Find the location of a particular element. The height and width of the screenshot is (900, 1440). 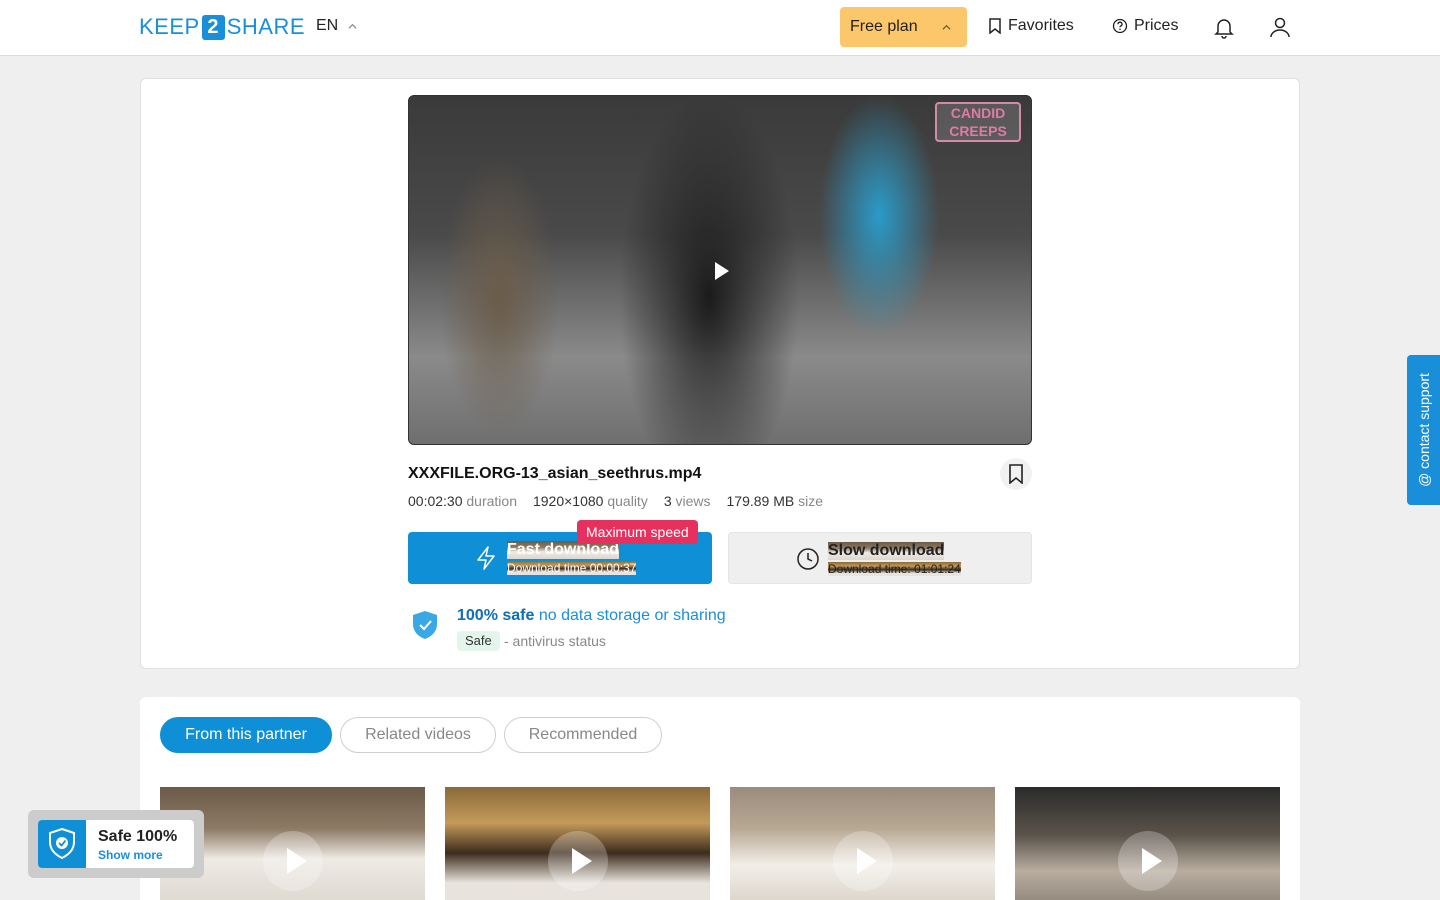

tab-from-this-partner: From this partner is located at coordinates (246, 735).